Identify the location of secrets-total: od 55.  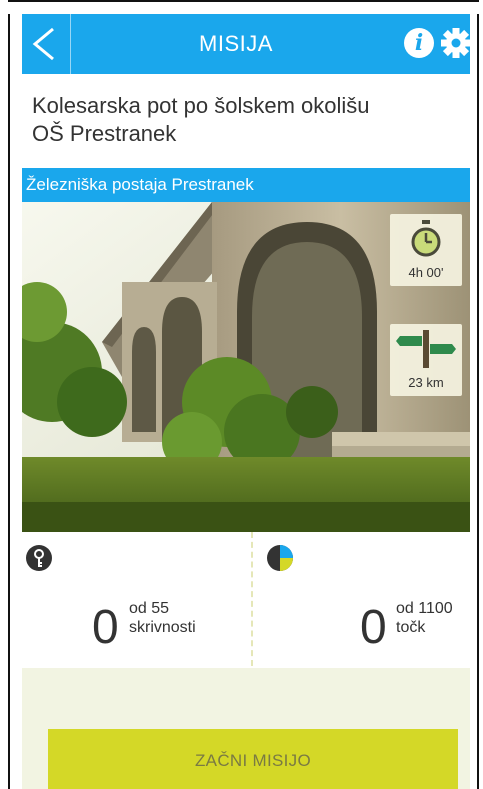
(149, 608).